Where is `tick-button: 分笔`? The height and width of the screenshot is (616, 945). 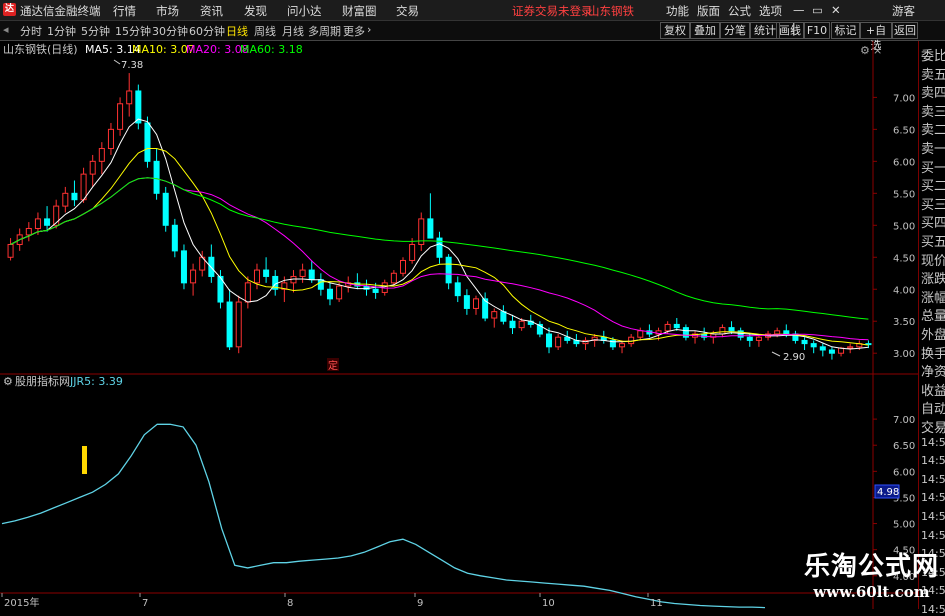
tick-button: 分笔 is located at coordinates (735, 30).